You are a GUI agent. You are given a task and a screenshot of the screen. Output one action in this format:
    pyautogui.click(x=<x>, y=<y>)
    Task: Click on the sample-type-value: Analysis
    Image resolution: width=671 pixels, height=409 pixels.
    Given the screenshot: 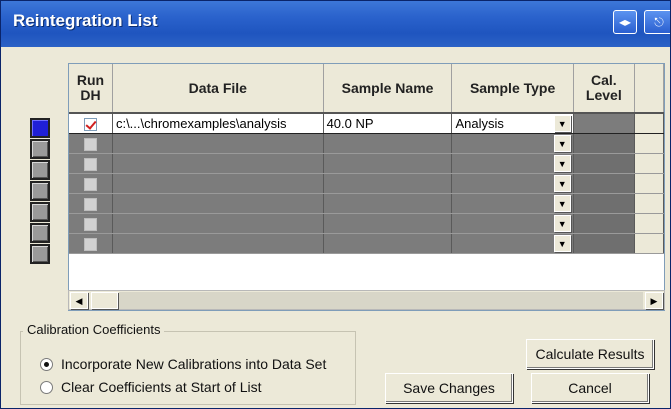 What is the action you would take?
    pyautogui.click(x=479, y=123)
    